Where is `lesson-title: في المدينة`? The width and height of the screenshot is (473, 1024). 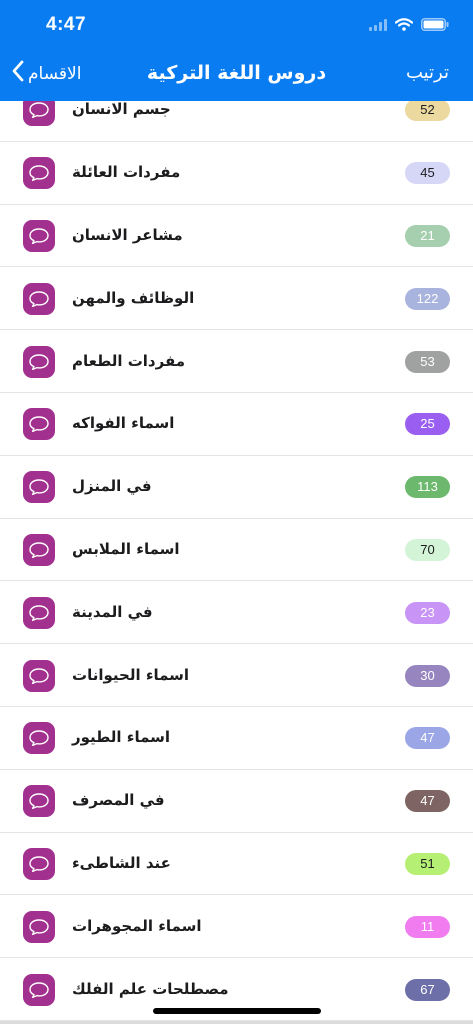 lesson-title: في المدينة is located at coordinates (112, 611).